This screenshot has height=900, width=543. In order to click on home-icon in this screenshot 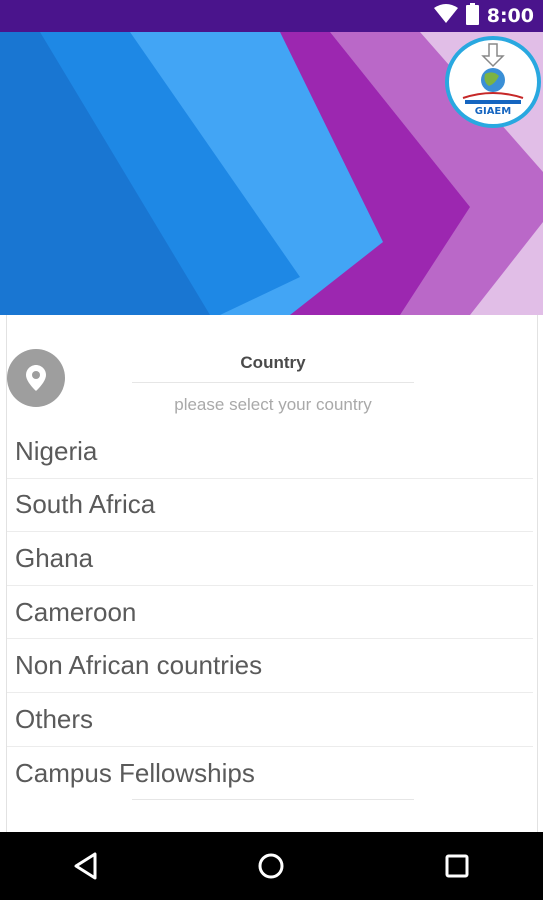, I will do `click(271, 866)`.